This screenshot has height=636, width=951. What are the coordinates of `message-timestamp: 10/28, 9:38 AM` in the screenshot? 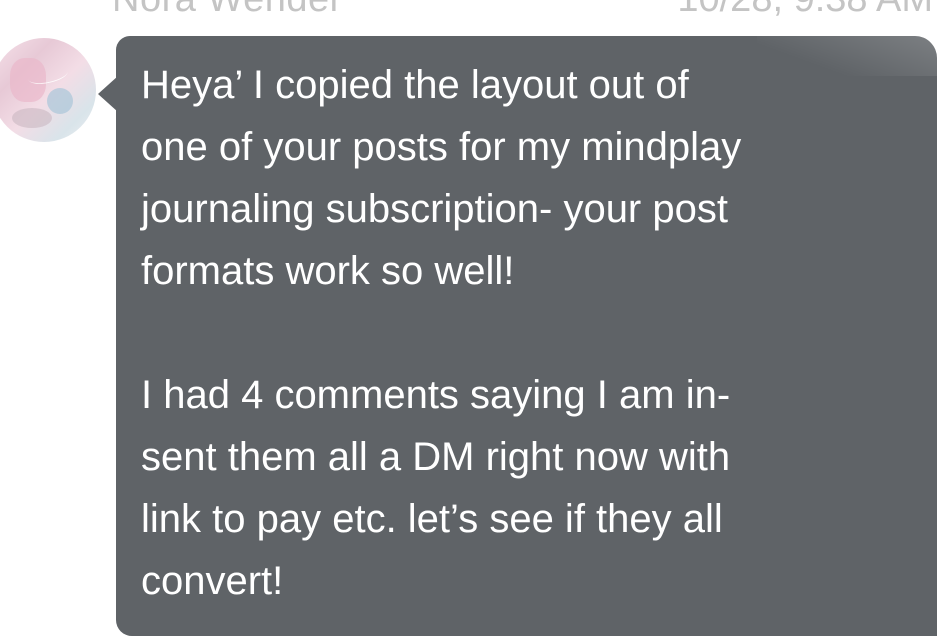 It's located at (805, 10).